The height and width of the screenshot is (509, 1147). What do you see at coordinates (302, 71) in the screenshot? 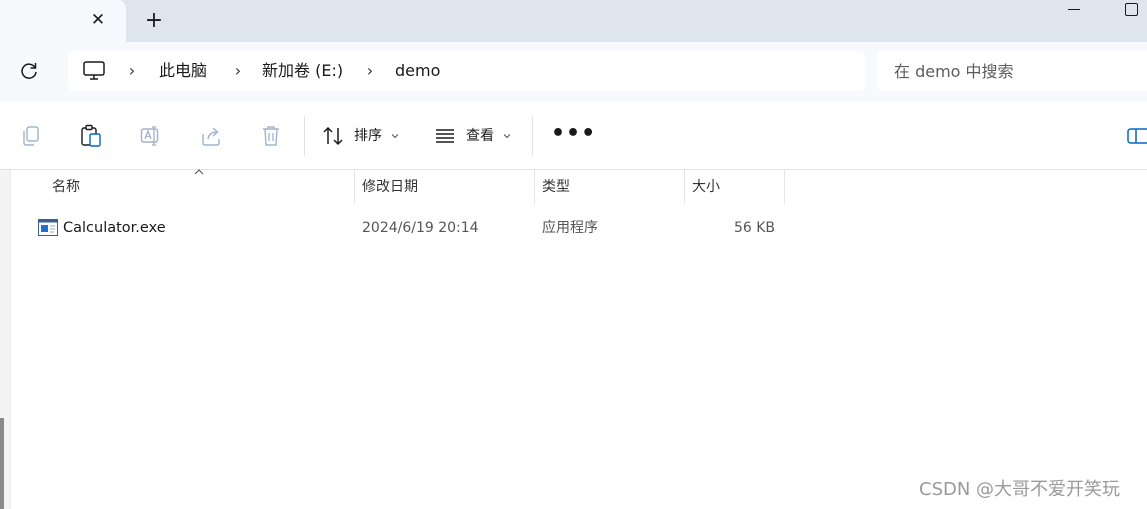
I see `breadcrumb-drive: 新加卷 (E:)` at bounding box center [302, 71].